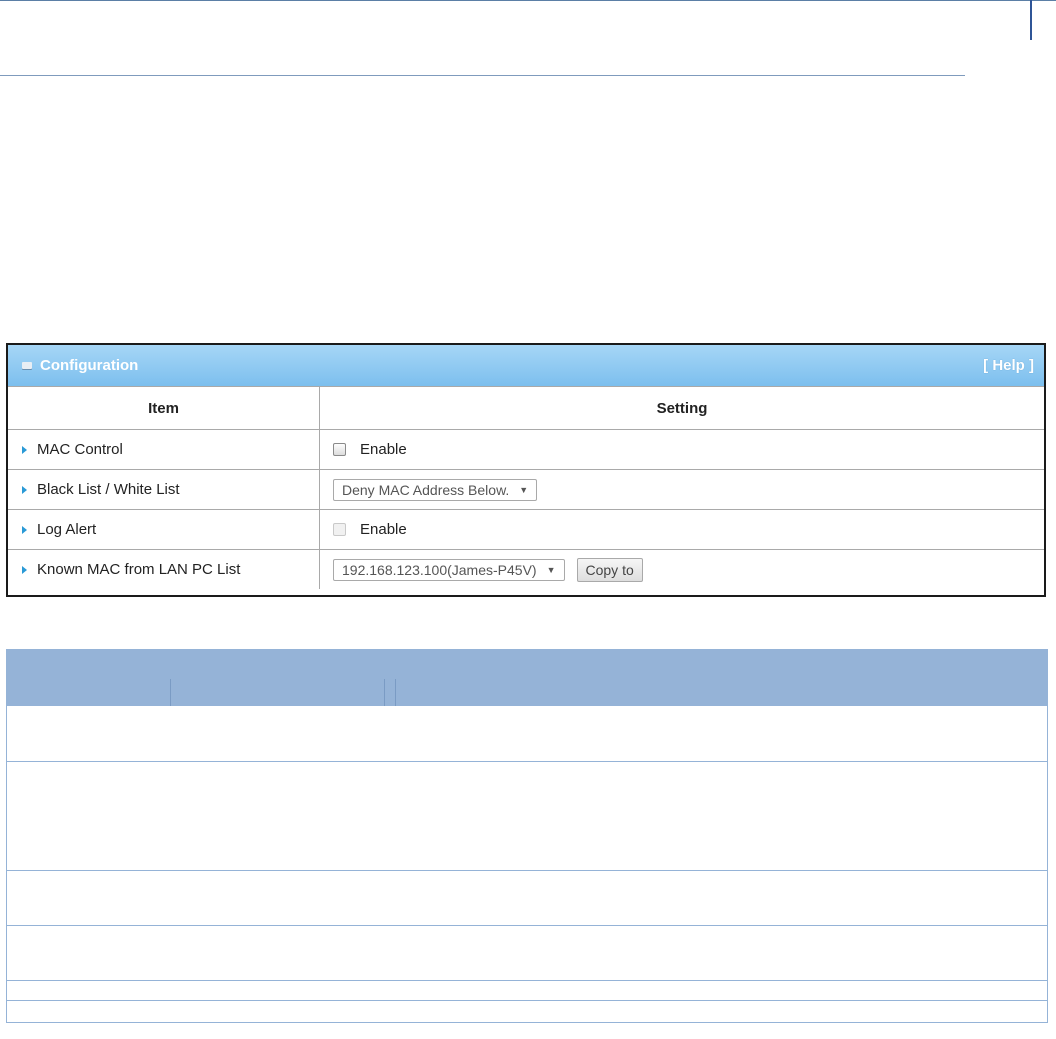 This screenshot has width=1056, height=1039. Describe the element at coordinates (426, 489) in the screenshot. I see `select-value: Deny MAC Address Below.` at that location.